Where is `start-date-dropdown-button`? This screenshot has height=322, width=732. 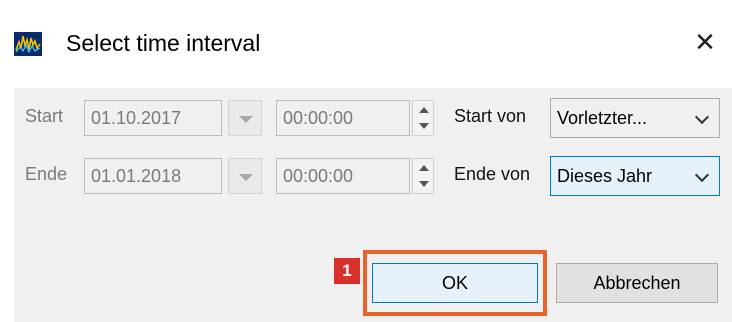 start-date-dropdown-button is located at coordinates (245, 118).